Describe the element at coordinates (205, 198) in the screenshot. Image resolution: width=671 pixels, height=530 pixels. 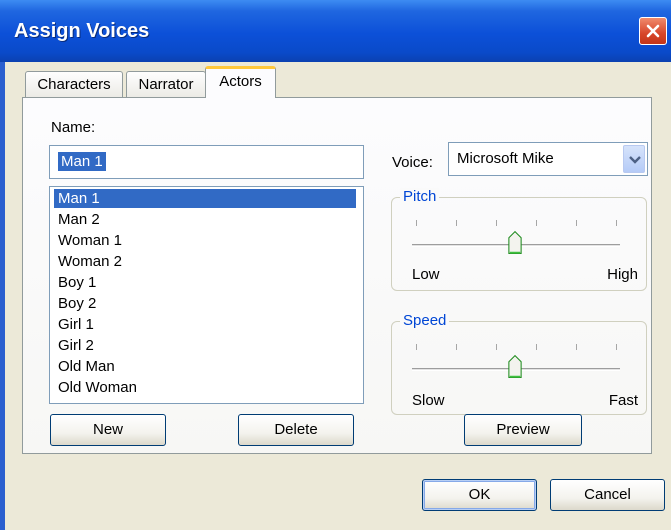
I see `list-item: Man 1` at that location.